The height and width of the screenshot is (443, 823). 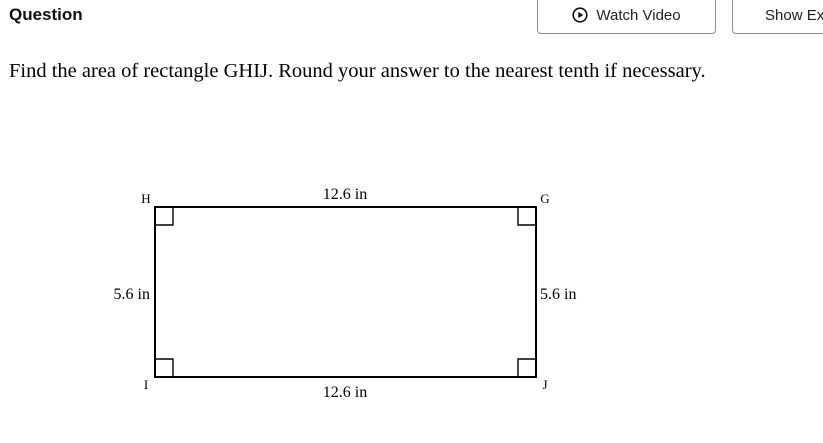 What do you see at coordinates (558, 294) in the screenshot?
I see `side-label-right: 5.6 in` at bounding box center [558, 294].